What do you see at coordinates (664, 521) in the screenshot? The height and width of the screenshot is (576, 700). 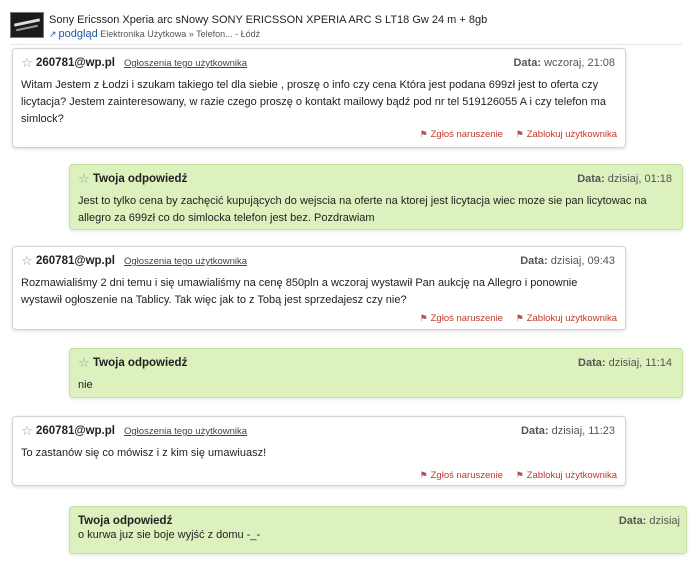 I see `date-value: dzisiaj` at bounding box center [664, 521].